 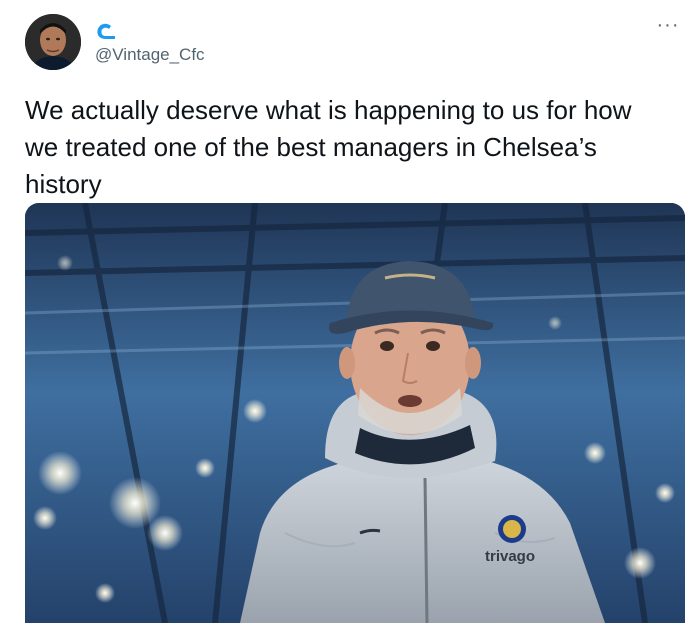 I want to click on avatar, so click(x=53, y=42).